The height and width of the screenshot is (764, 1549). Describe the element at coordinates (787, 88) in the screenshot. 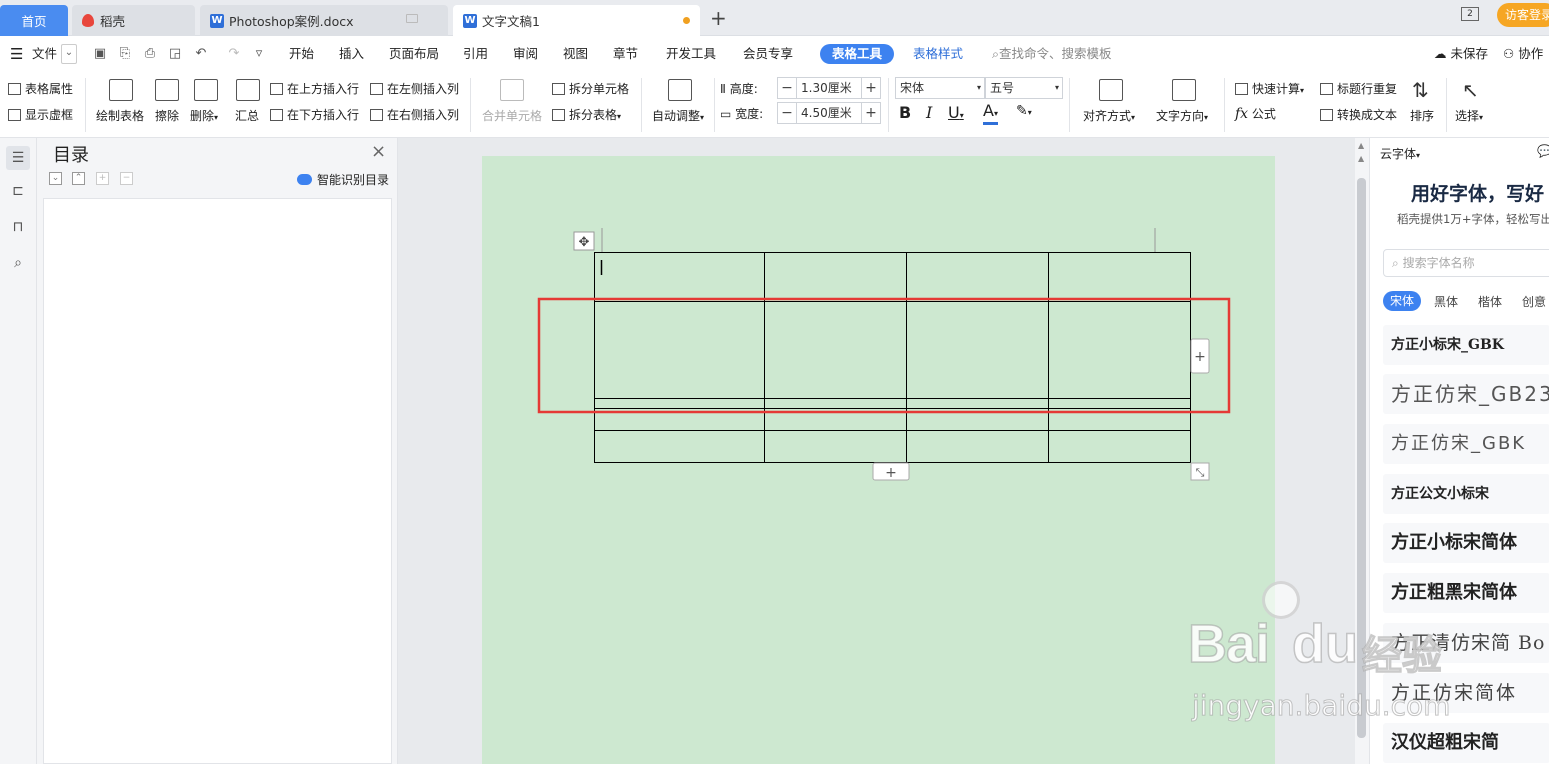

I see `height-decrease-button: −` at that location.